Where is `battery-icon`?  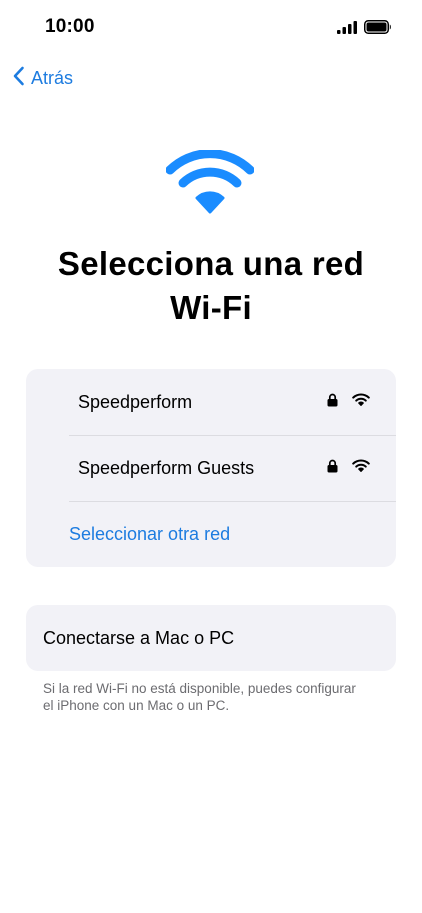
battery-icon is located at coordinates (378, 29).